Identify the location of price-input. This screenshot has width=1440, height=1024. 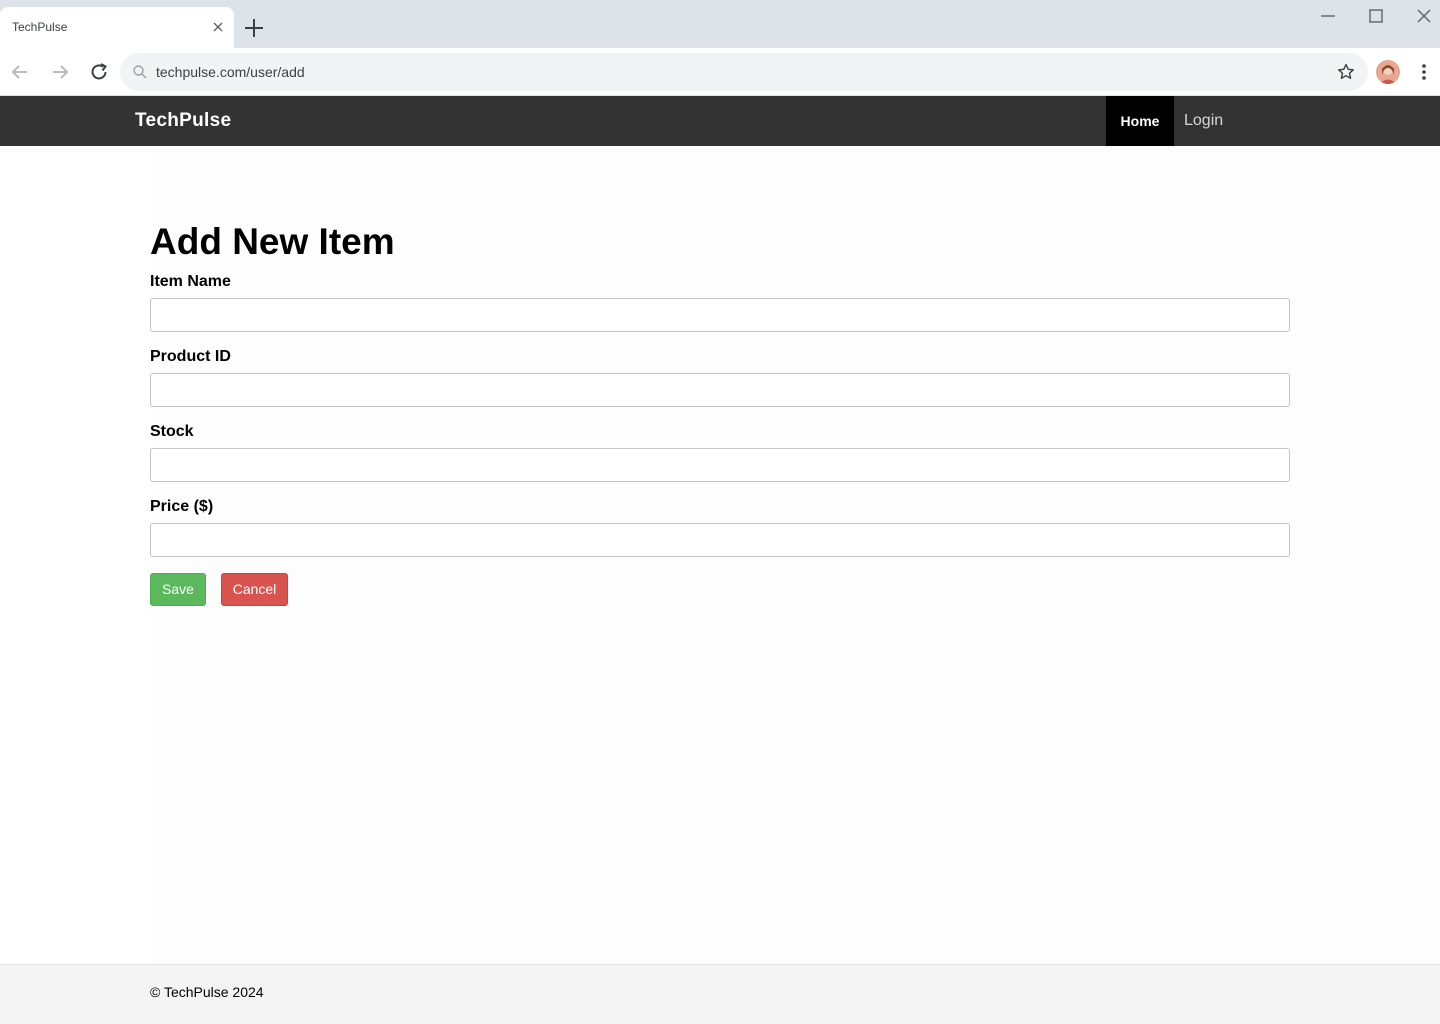
(720, 540).